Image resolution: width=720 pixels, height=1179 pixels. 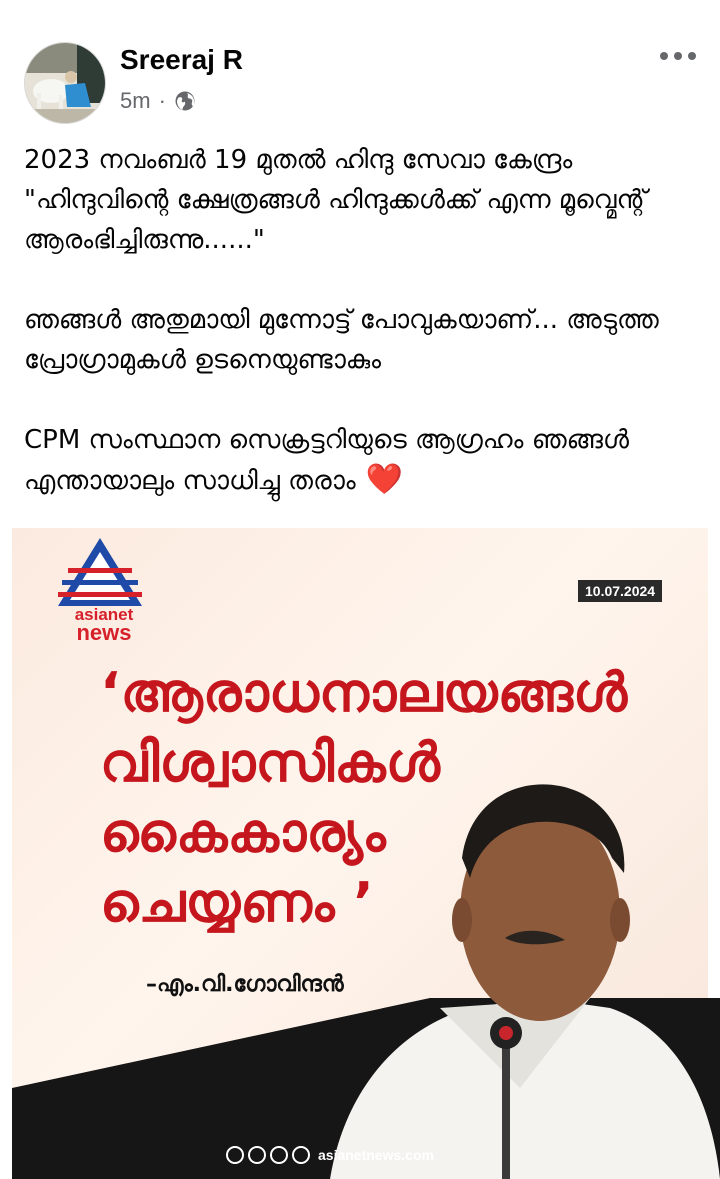 I want to click on facebook-icon, so click(x=235, y=1155).